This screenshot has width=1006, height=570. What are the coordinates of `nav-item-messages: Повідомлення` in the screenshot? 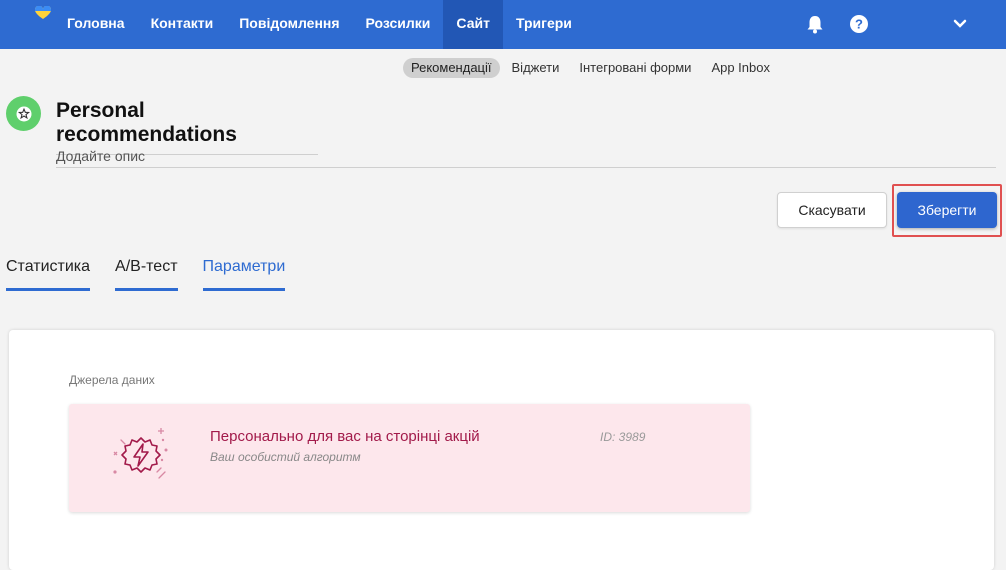 It's located at (289, 24).